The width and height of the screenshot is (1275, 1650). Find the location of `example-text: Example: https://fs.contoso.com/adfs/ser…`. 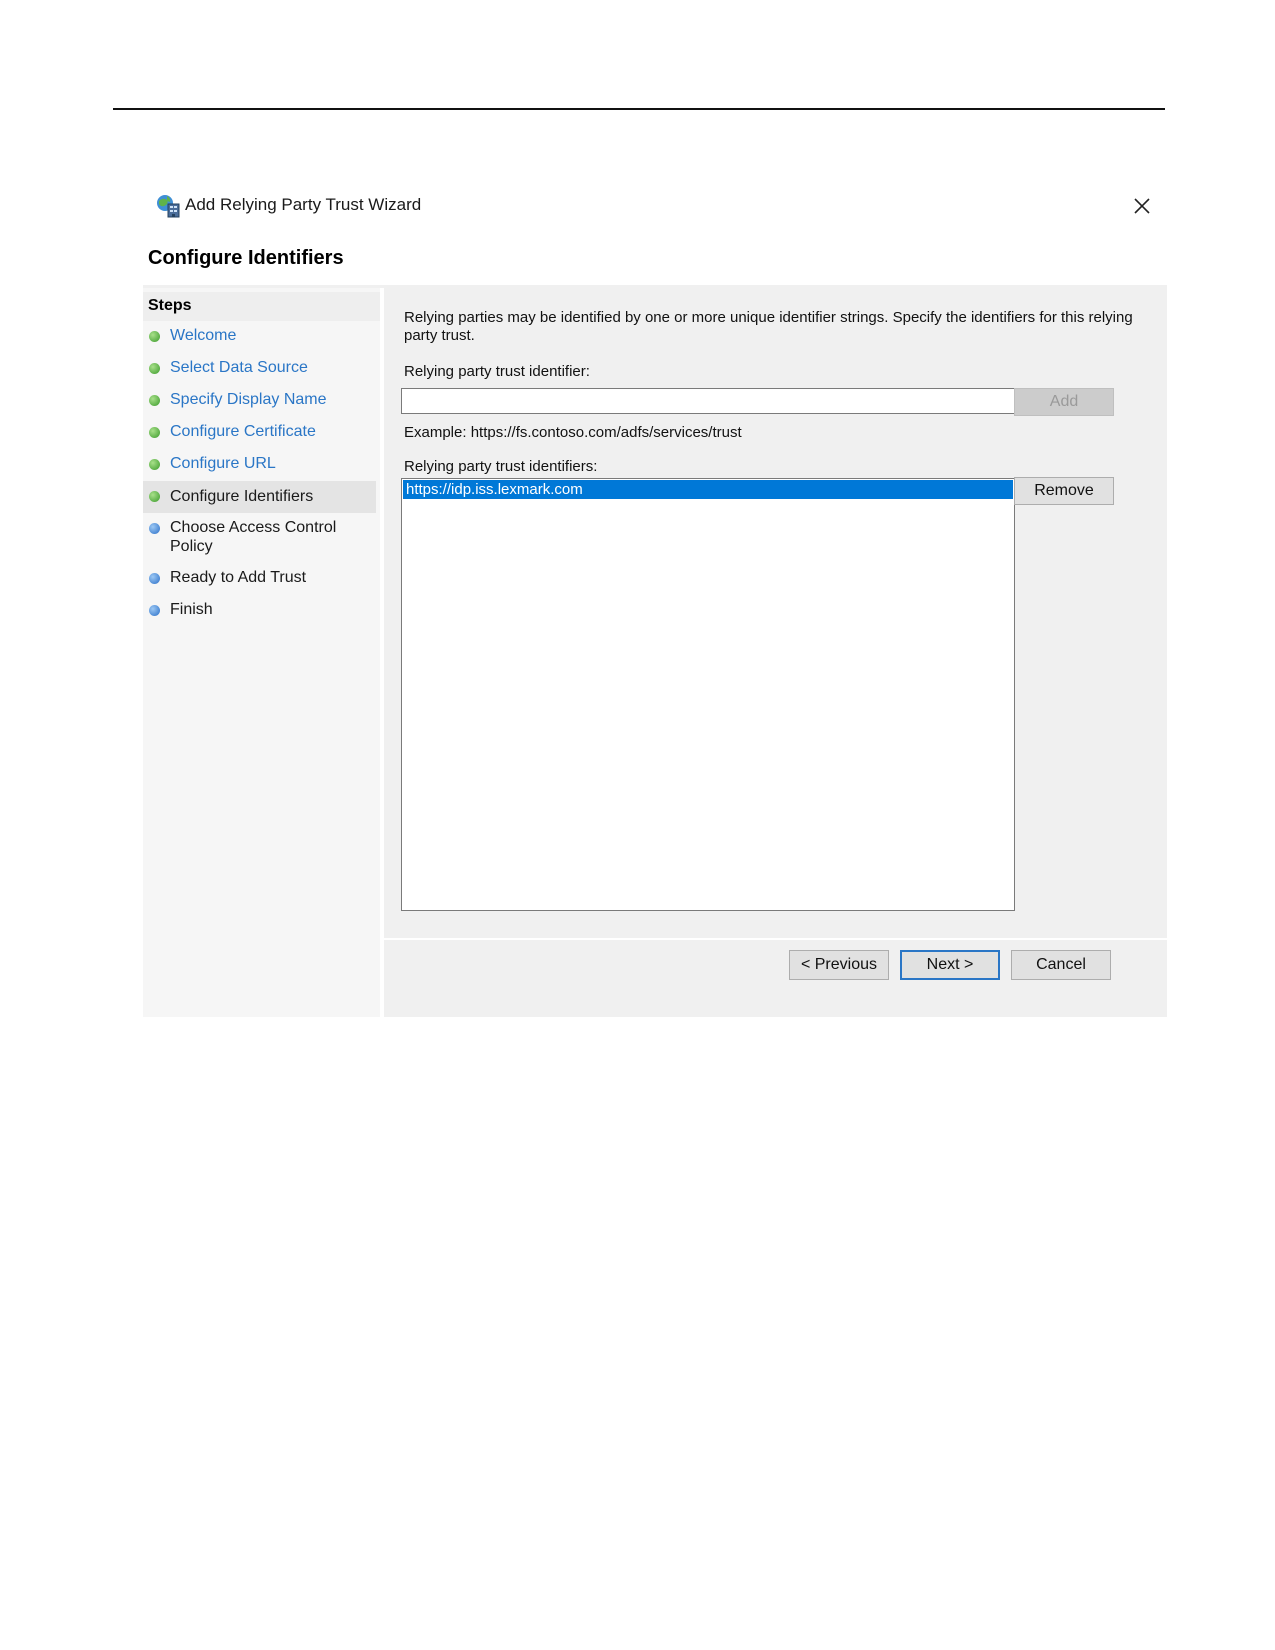

example-text: Example: https://fs.contoso.com/adfs/ser… is located at coordinates (573, 432).